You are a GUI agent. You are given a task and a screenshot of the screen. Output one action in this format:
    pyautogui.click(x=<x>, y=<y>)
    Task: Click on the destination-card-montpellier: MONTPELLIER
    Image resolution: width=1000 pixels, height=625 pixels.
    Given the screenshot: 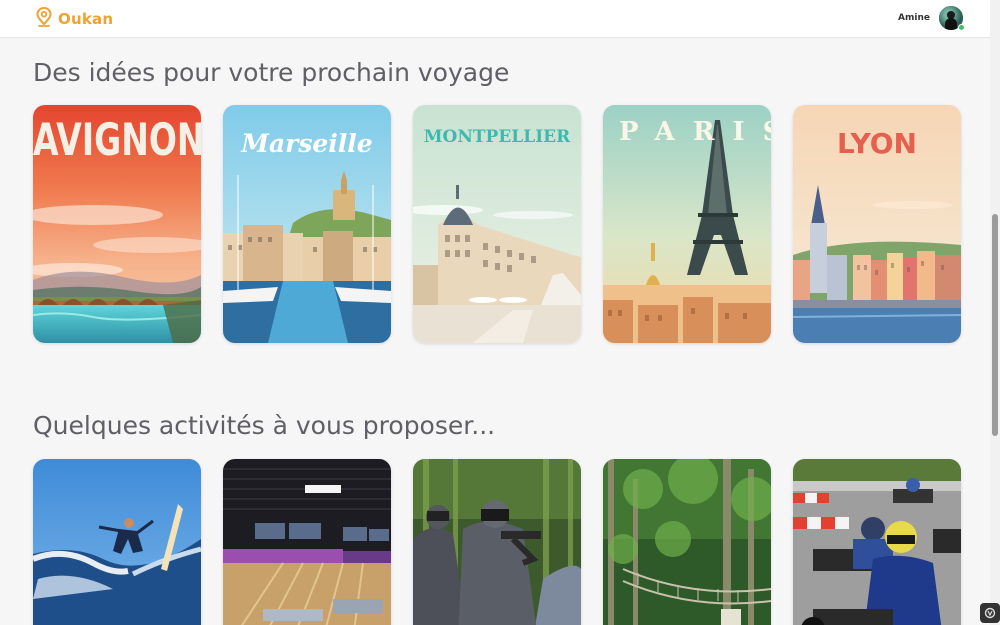 What is the action you would take?
    pyautogui.click(x=497, y=224)
    